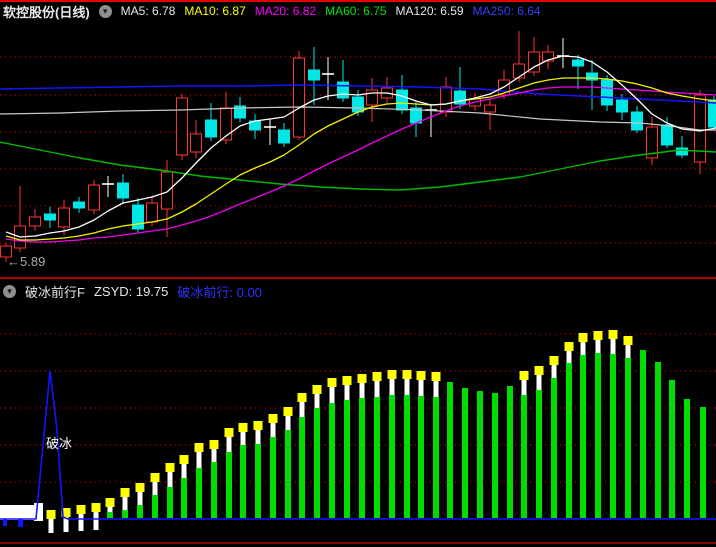 This screenshot has height=547, width=716. Describe the element at coordinates (285, 11) in the screenshot. I see `ma20-readout: MA20: 6.82` at that location.